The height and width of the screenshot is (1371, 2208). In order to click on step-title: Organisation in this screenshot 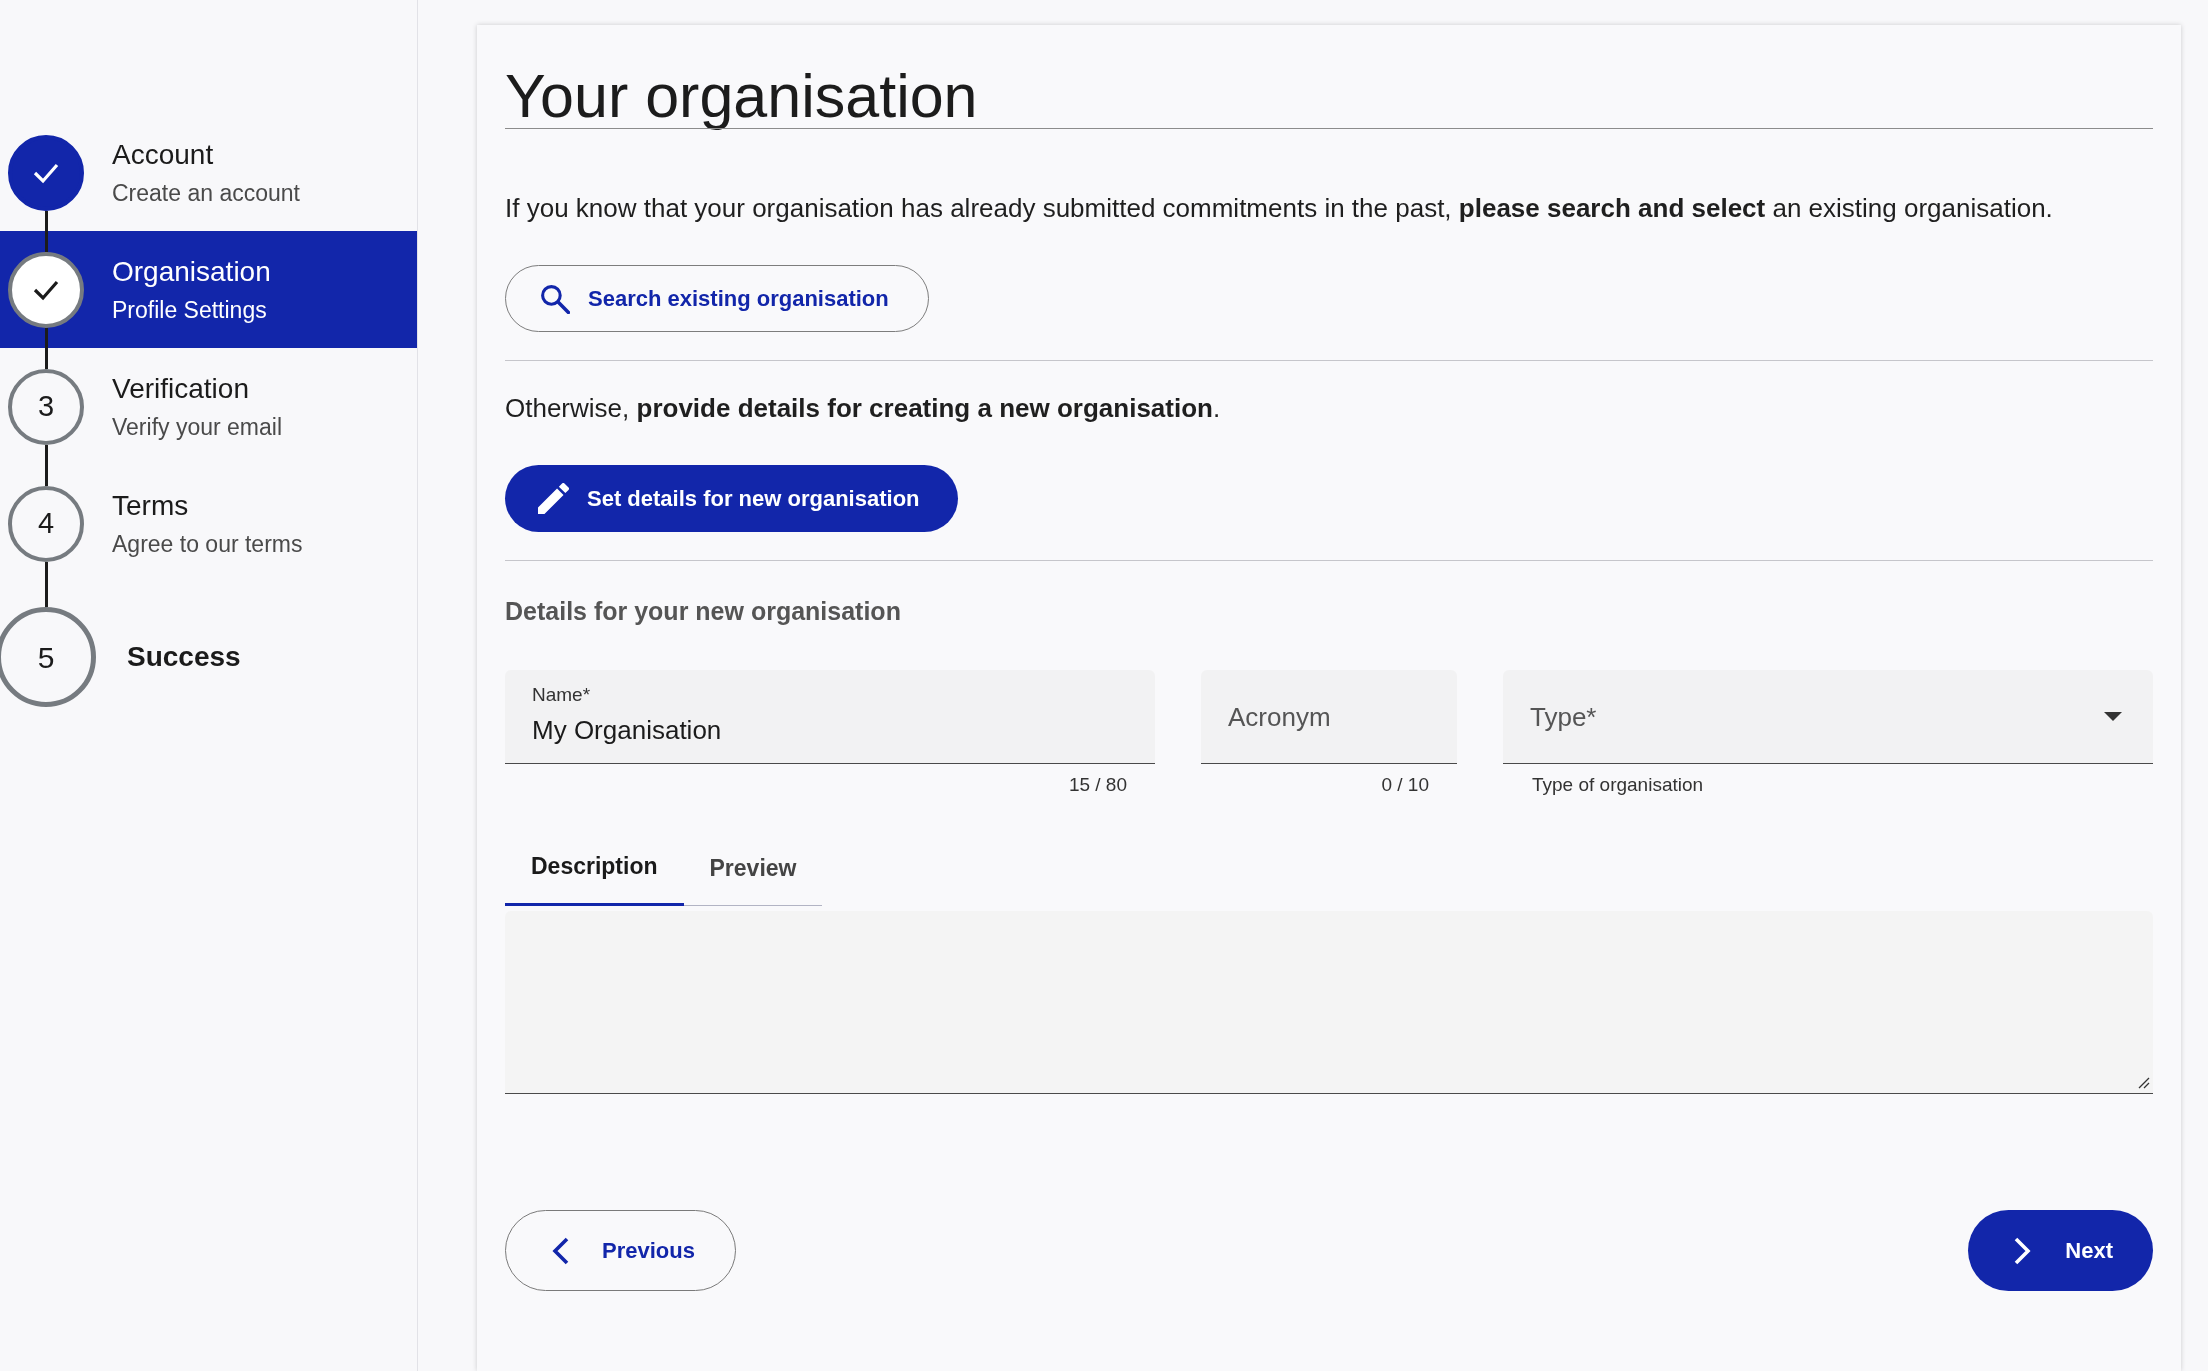, I will do `click(191, 271)`.